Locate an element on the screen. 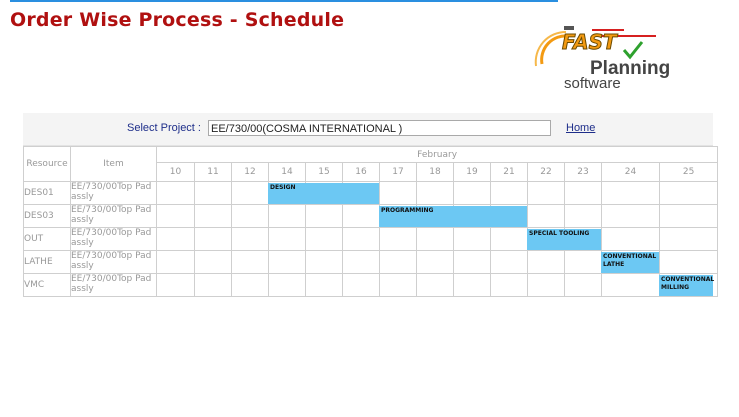 Image resolution: width=739 pixels, height=417 pixels. task-label: DESIGN is located at coordinates (283, 187).